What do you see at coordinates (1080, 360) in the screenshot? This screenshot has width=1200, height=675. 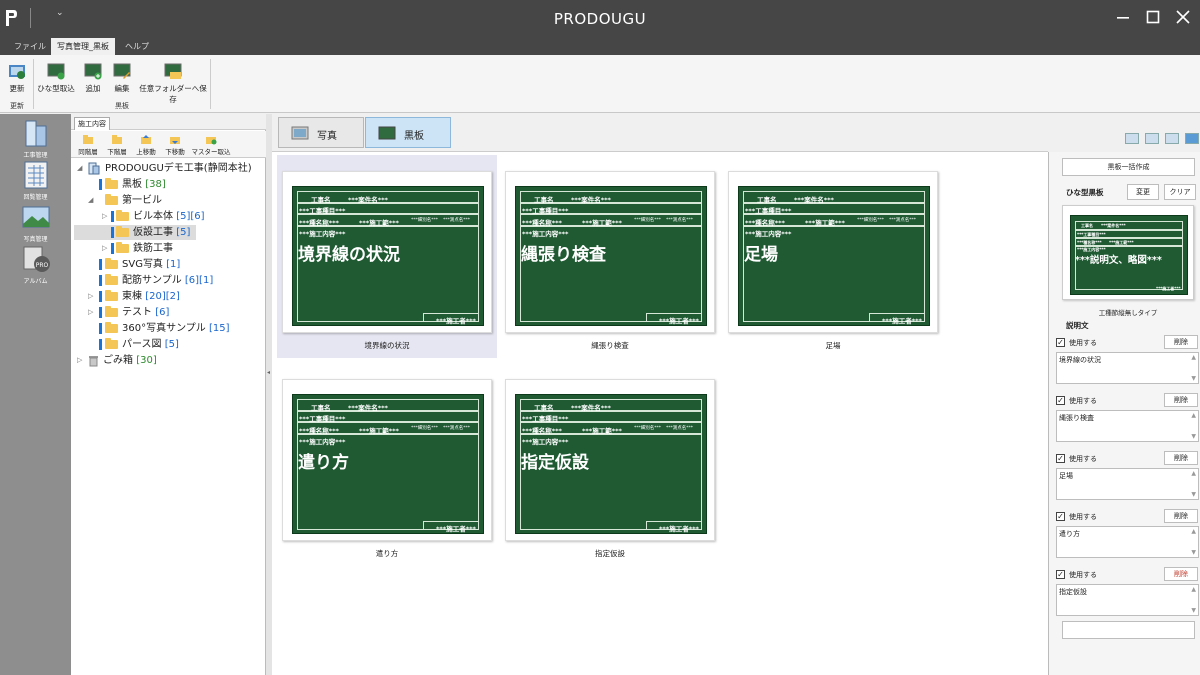 I see `description-text: 境界線の状況` at bounding box center [1080, 360].